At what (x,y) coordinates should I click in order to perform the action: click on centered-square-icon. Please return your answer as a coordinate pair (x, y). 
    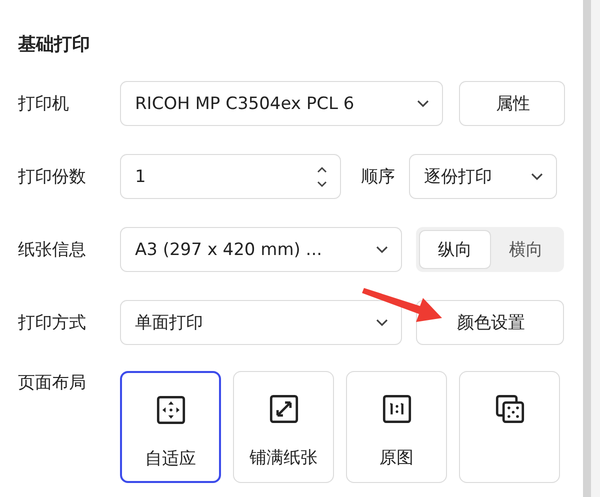
    Looking at the image, I should click on (171, 410).